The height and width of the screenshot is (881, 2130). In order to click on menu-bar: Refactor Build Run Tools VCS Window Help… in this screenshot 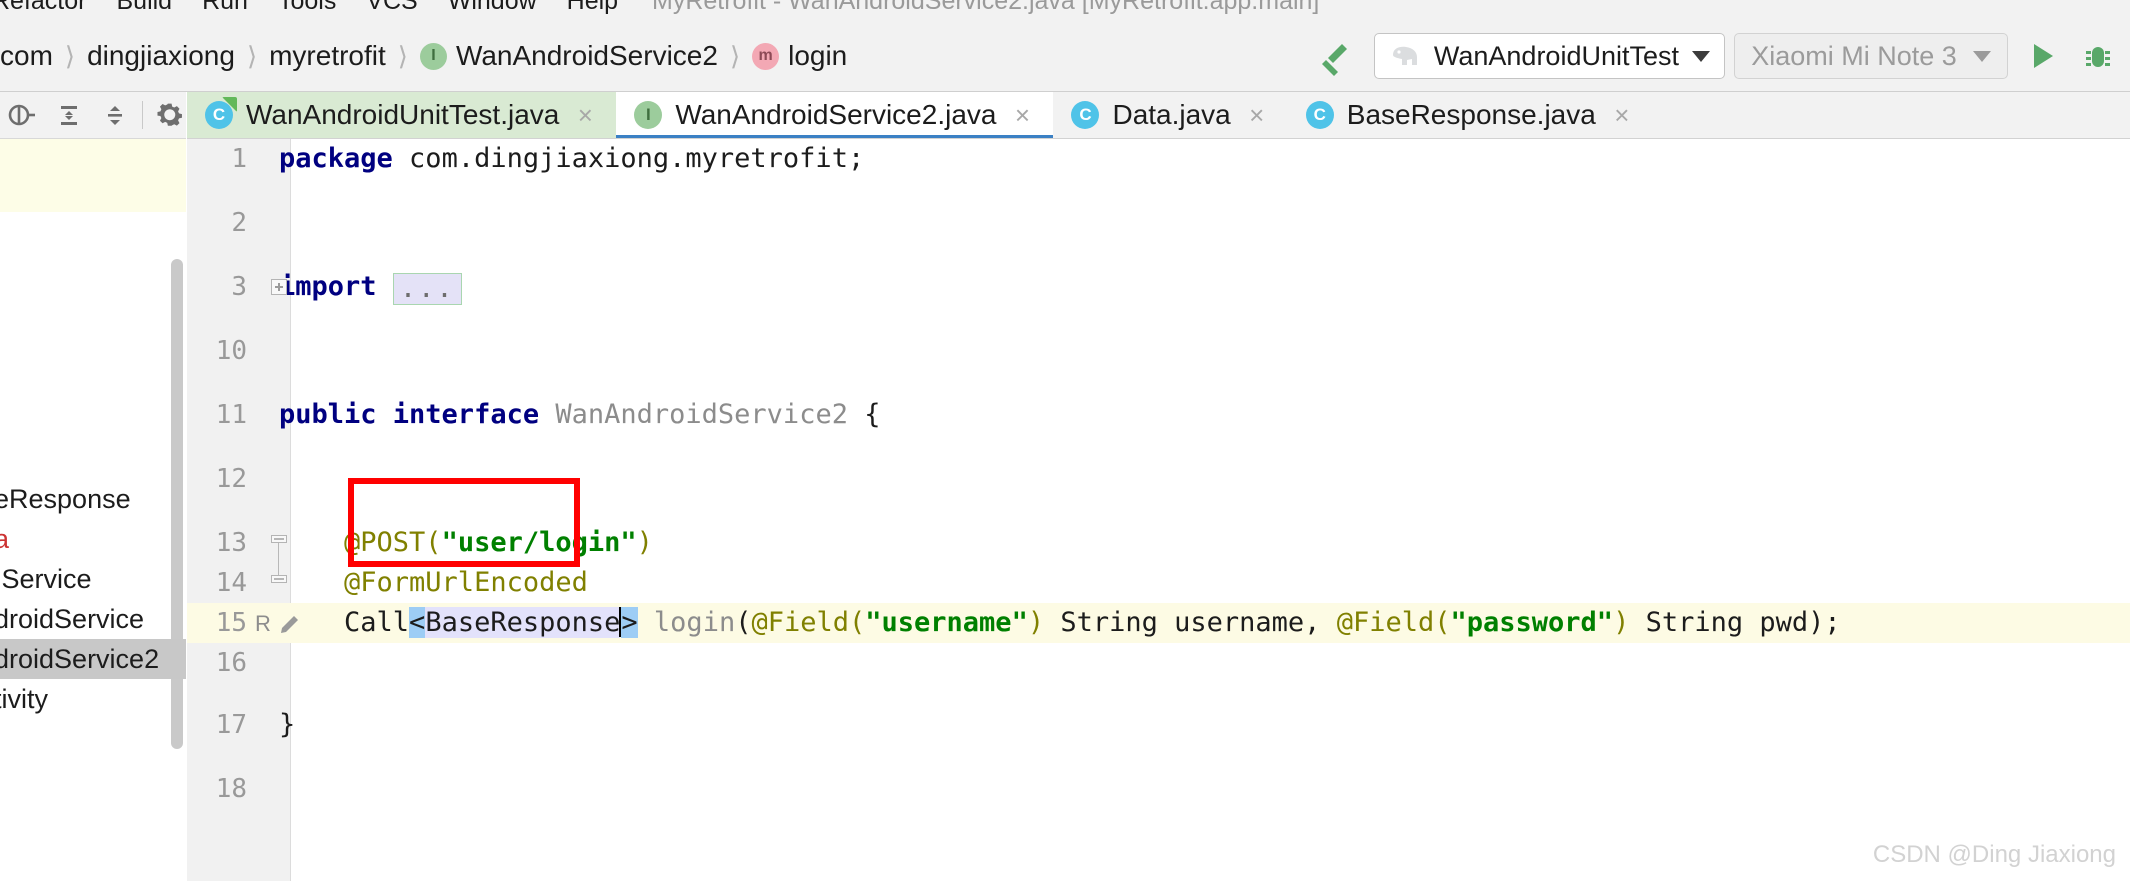, I will do `click(1065, 11)`.